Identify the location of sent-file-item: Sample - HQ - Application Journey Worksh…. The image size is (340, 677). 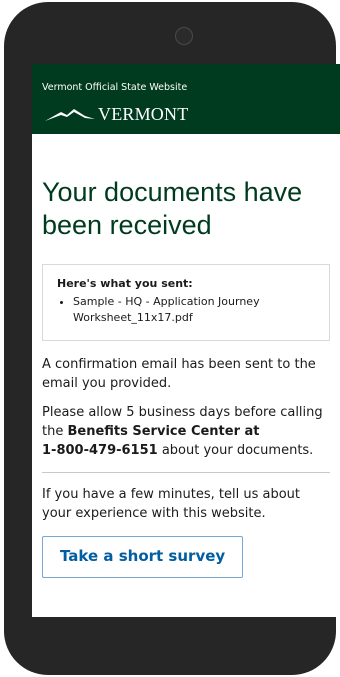
(195, 310).